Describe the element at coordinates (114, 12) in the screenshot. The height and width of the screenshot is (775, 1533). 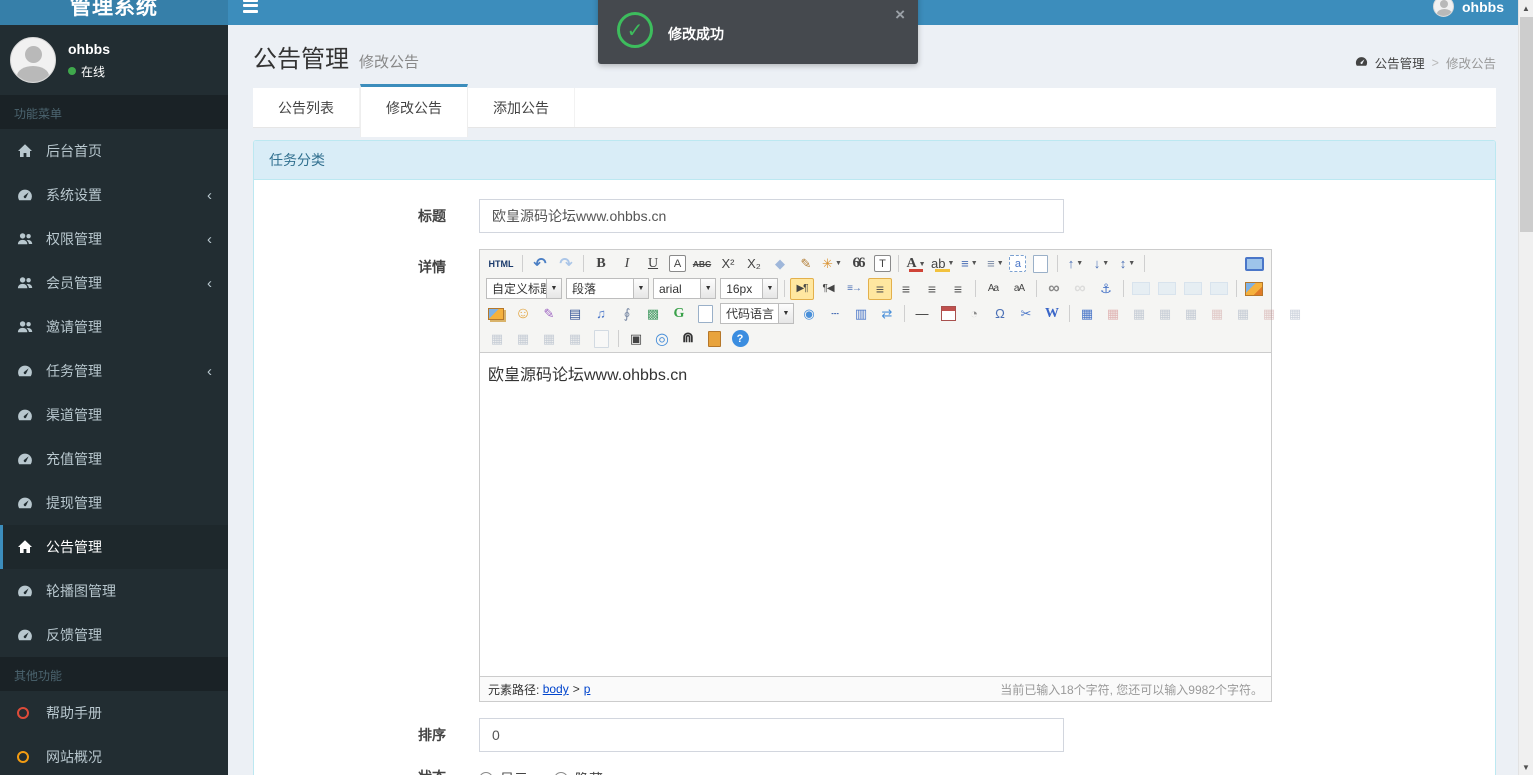
I see `brand-logo: 管理系统` at that location.